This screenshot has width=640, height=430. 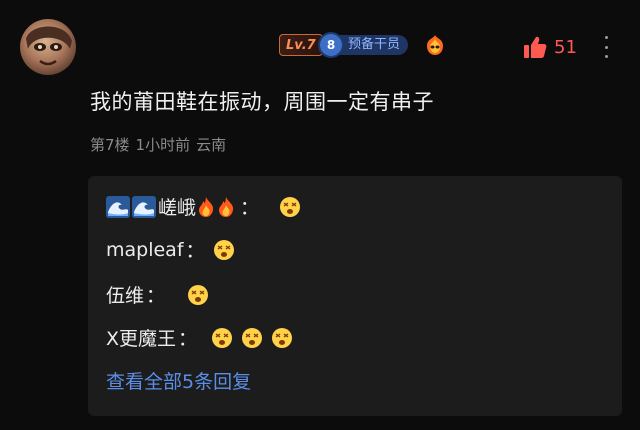 I want to click on reply-item: X更魔王 ：, so click(x=203, y=337).